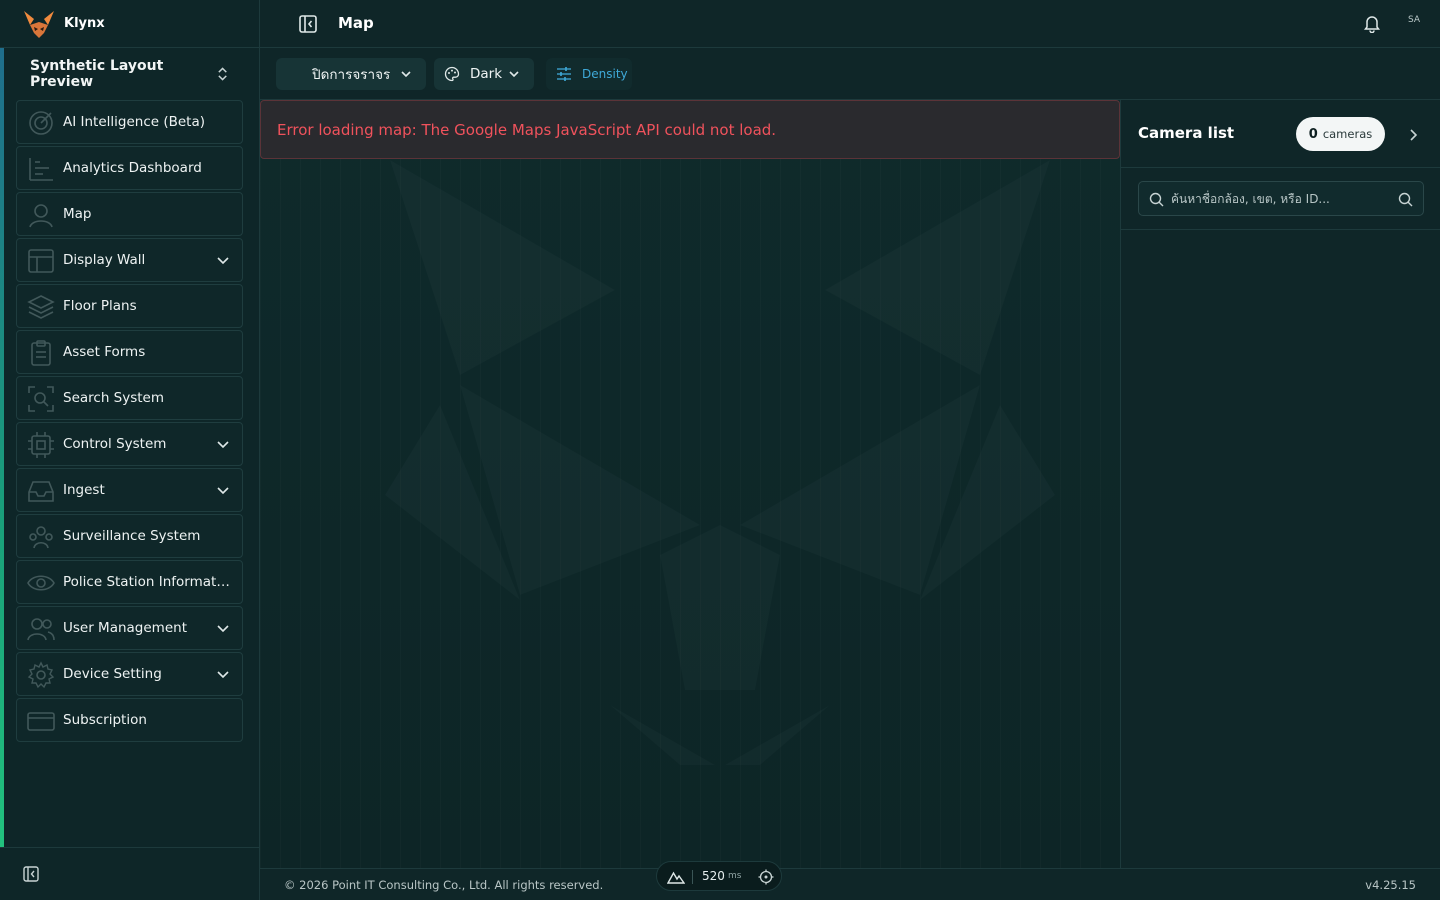 The image size is (1440, 900). I want to click on latency-widget: 520 ms, so click(719, 876).